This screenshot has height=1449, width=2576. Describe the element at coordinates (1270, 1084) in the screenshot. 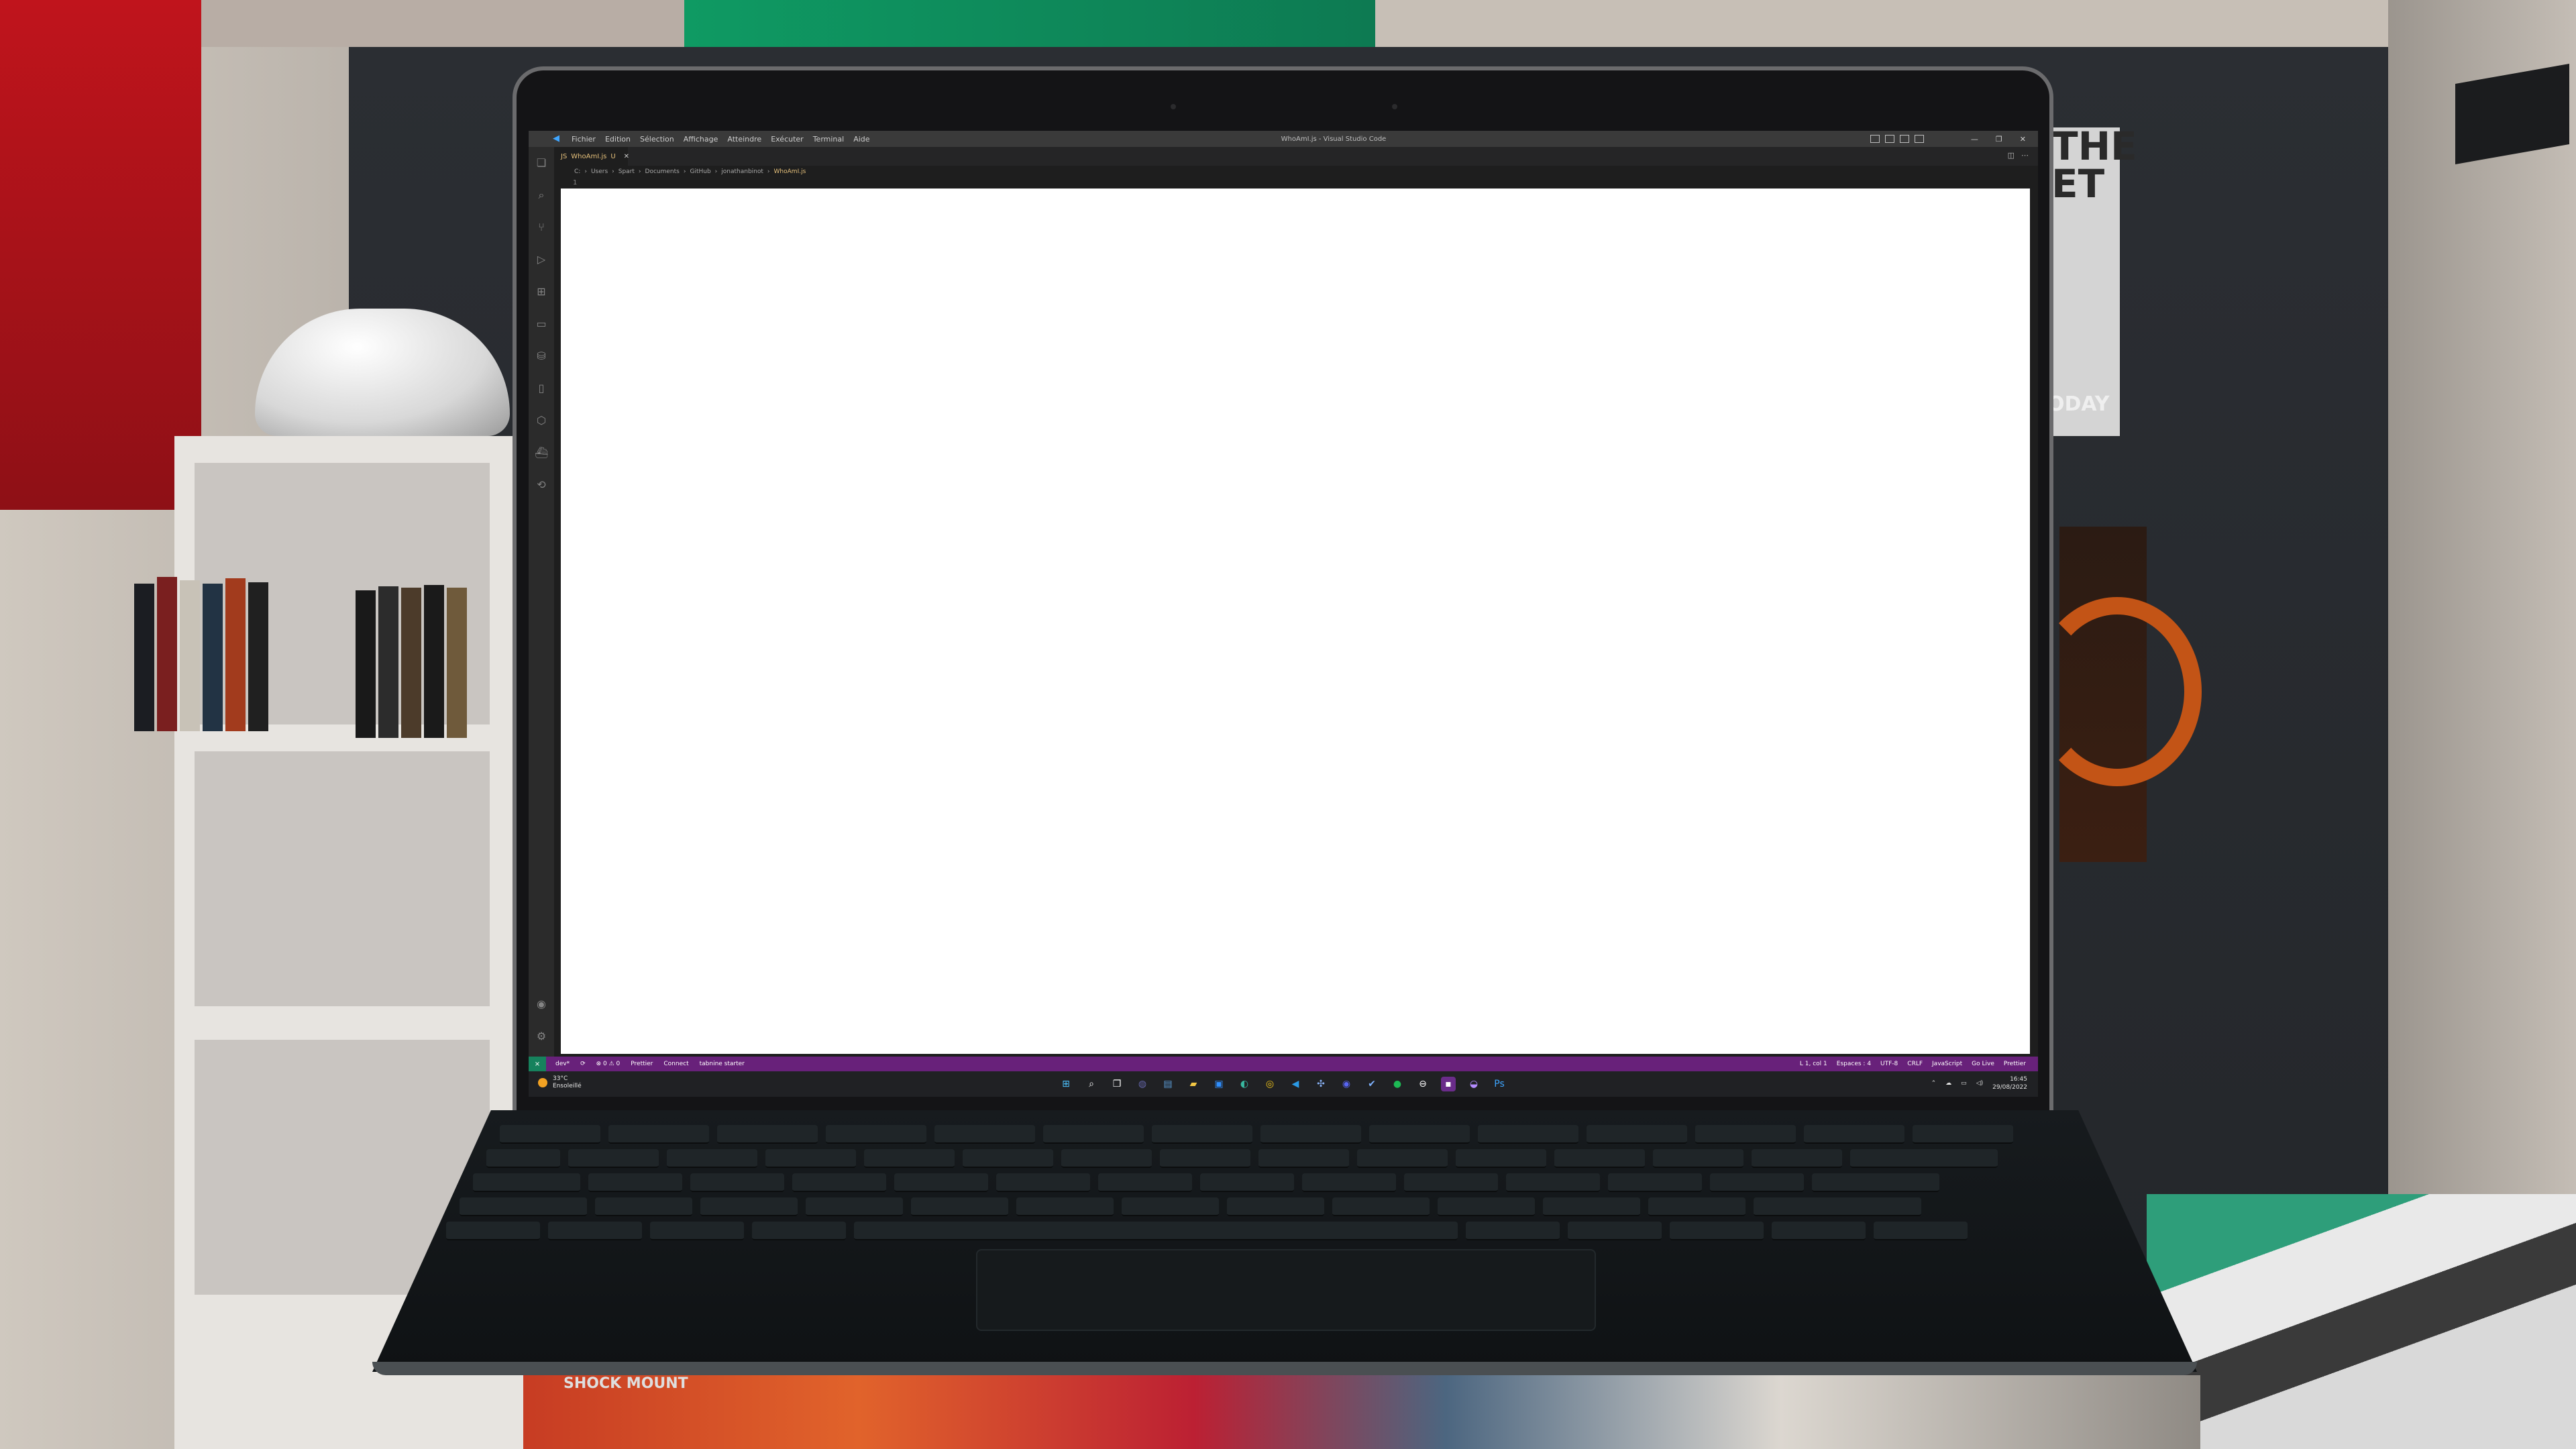

I see `chrome-icon: ◎` at that location.